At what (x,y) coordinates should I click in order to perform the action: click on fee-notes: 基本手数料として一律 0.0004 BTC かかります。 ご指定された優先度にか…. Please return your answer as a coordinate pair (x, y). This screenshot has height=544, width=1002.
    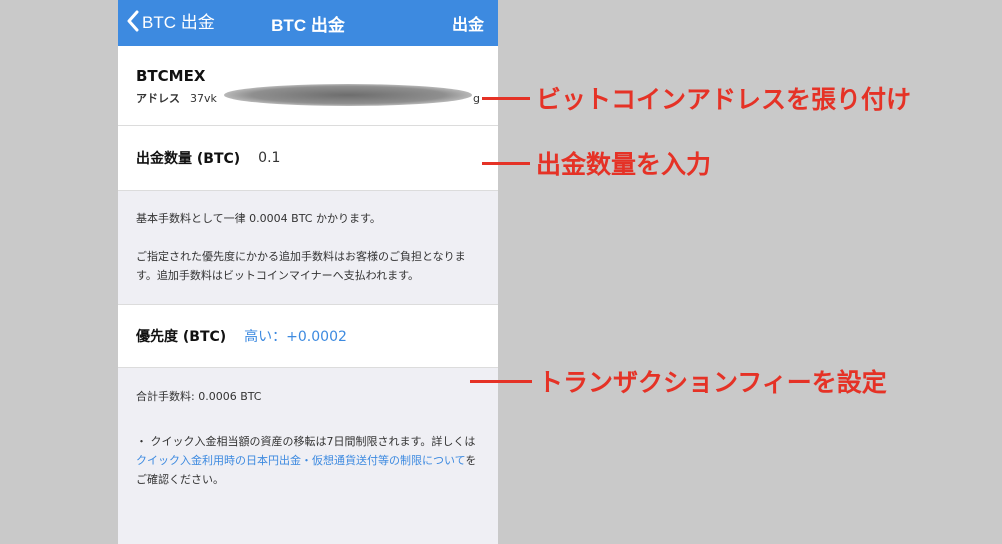
    Looking at the image, I should click on (308, 238).